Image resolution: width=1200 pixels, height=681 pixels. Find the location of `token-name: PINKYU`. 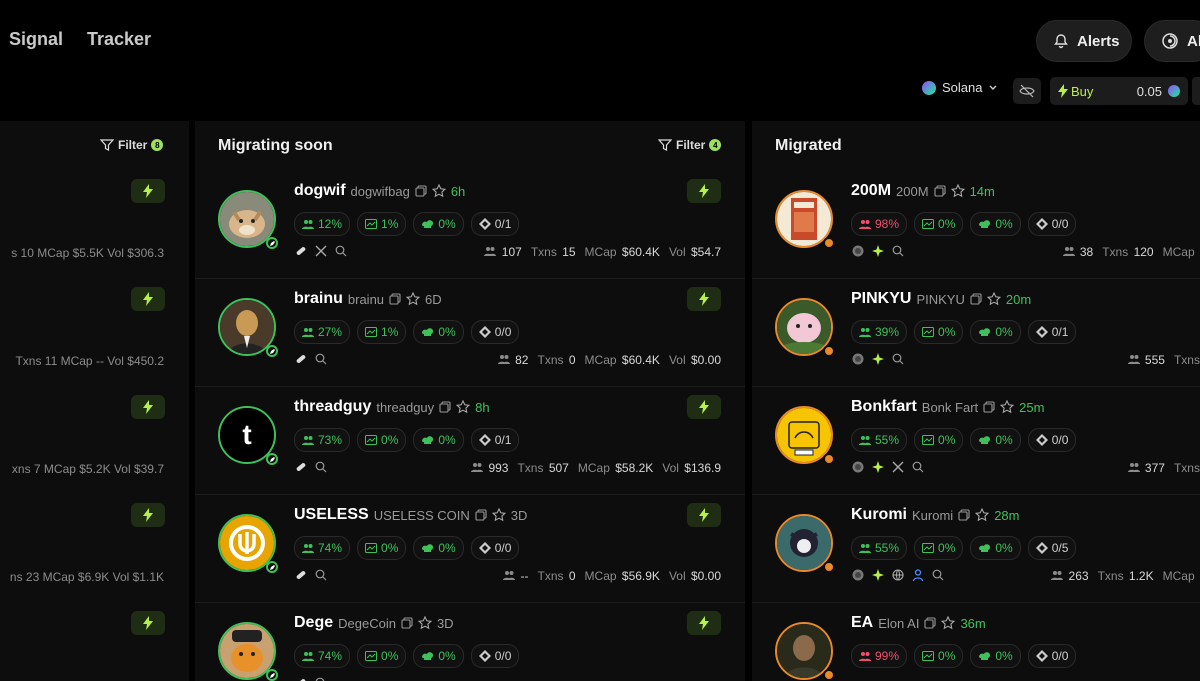

token-name: PINKYU is located at coordinates (881, 299).